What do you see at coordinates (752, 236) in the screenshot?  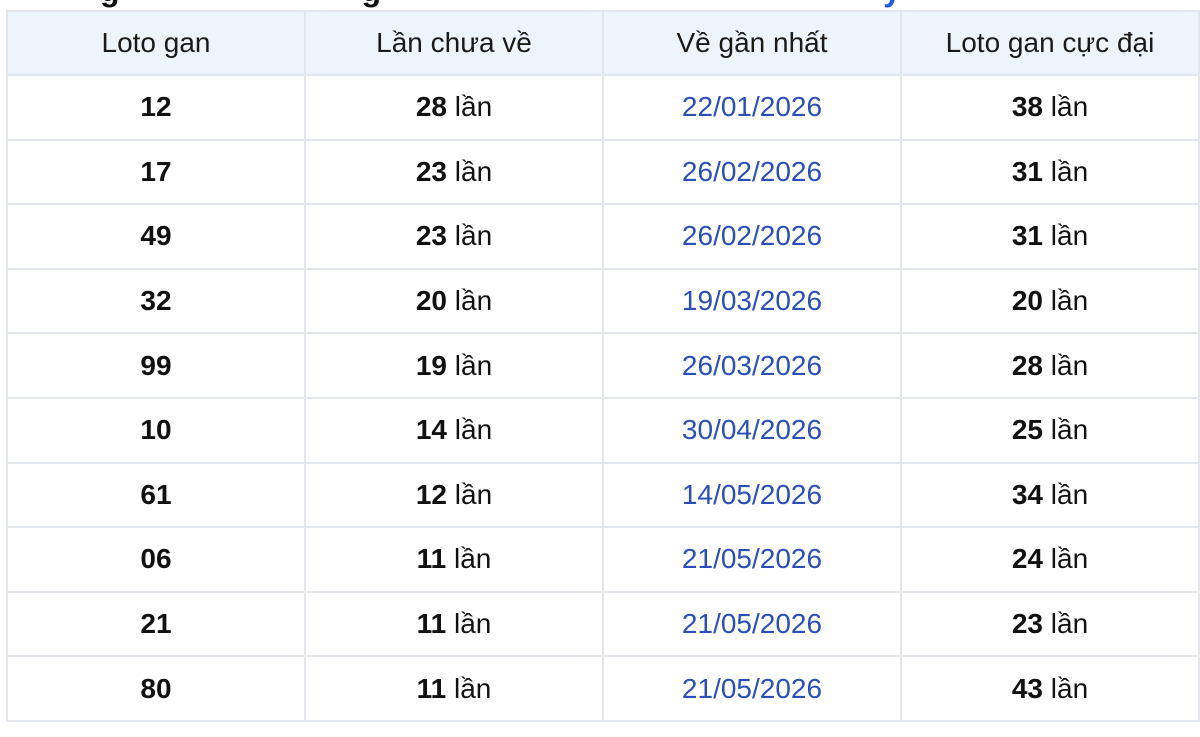 I see `cell-last-appeared: 26/02/2026` at bounding box center [752, 236].